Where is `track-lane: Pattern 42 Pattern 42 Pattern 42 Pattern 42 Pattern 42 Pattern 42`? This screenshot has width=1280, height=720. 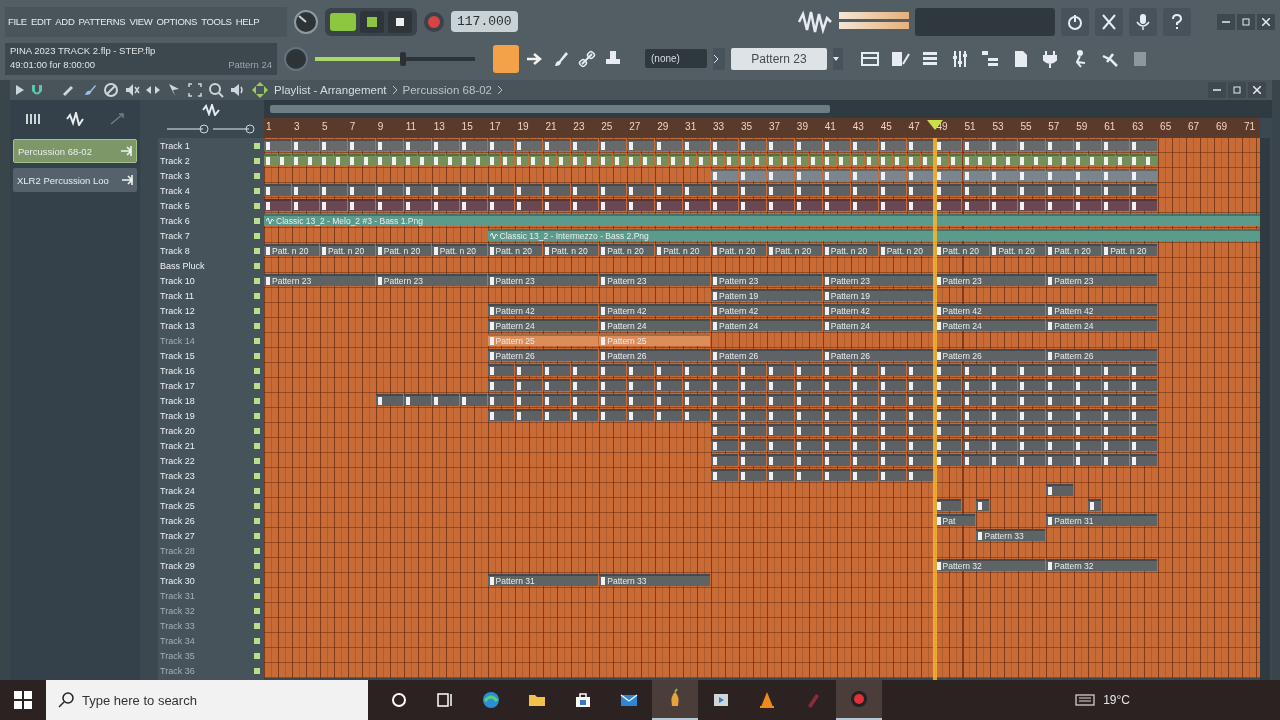
track-lane: Pattern 42 Pattern 42 Pattern 42 Pattern 42 Pattern 42 Pattern 42 is located at coordinates (762, 310).